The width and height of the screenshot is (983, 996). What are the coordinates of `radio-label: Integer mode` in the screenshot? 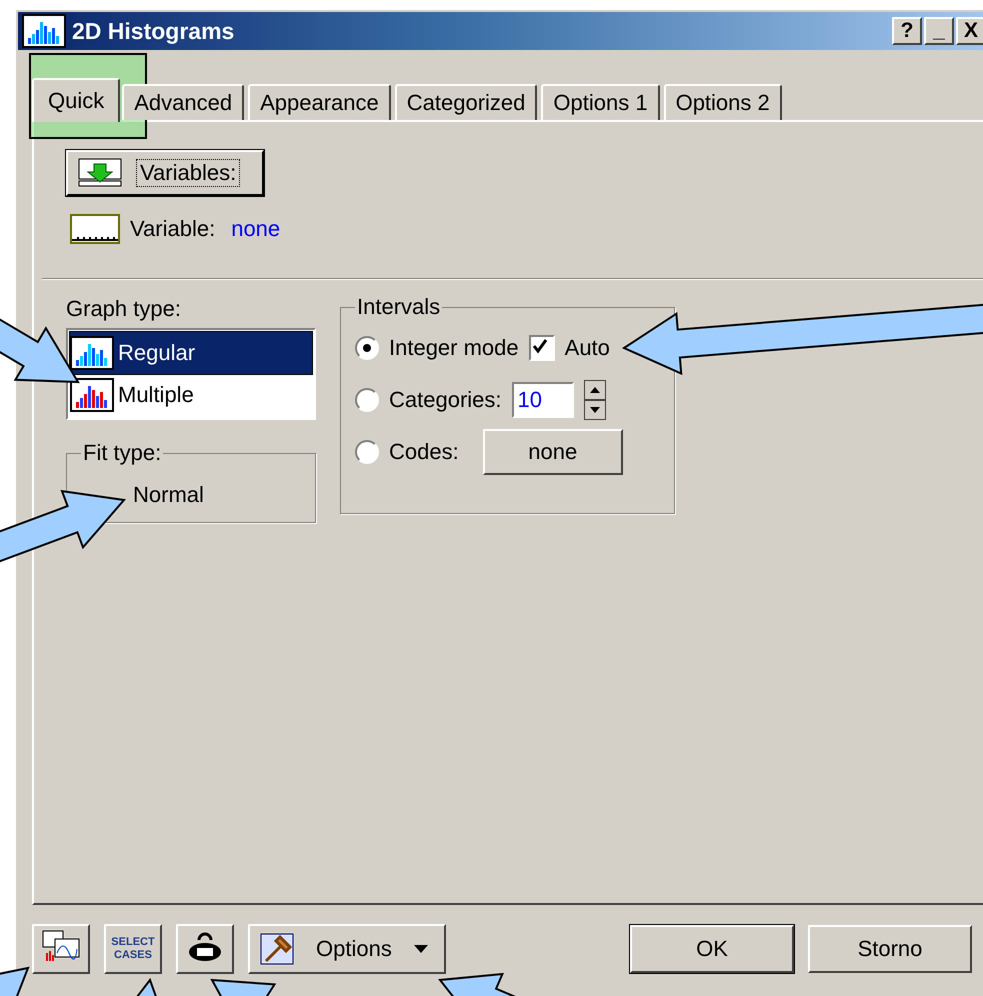 It's located at (454, 348).